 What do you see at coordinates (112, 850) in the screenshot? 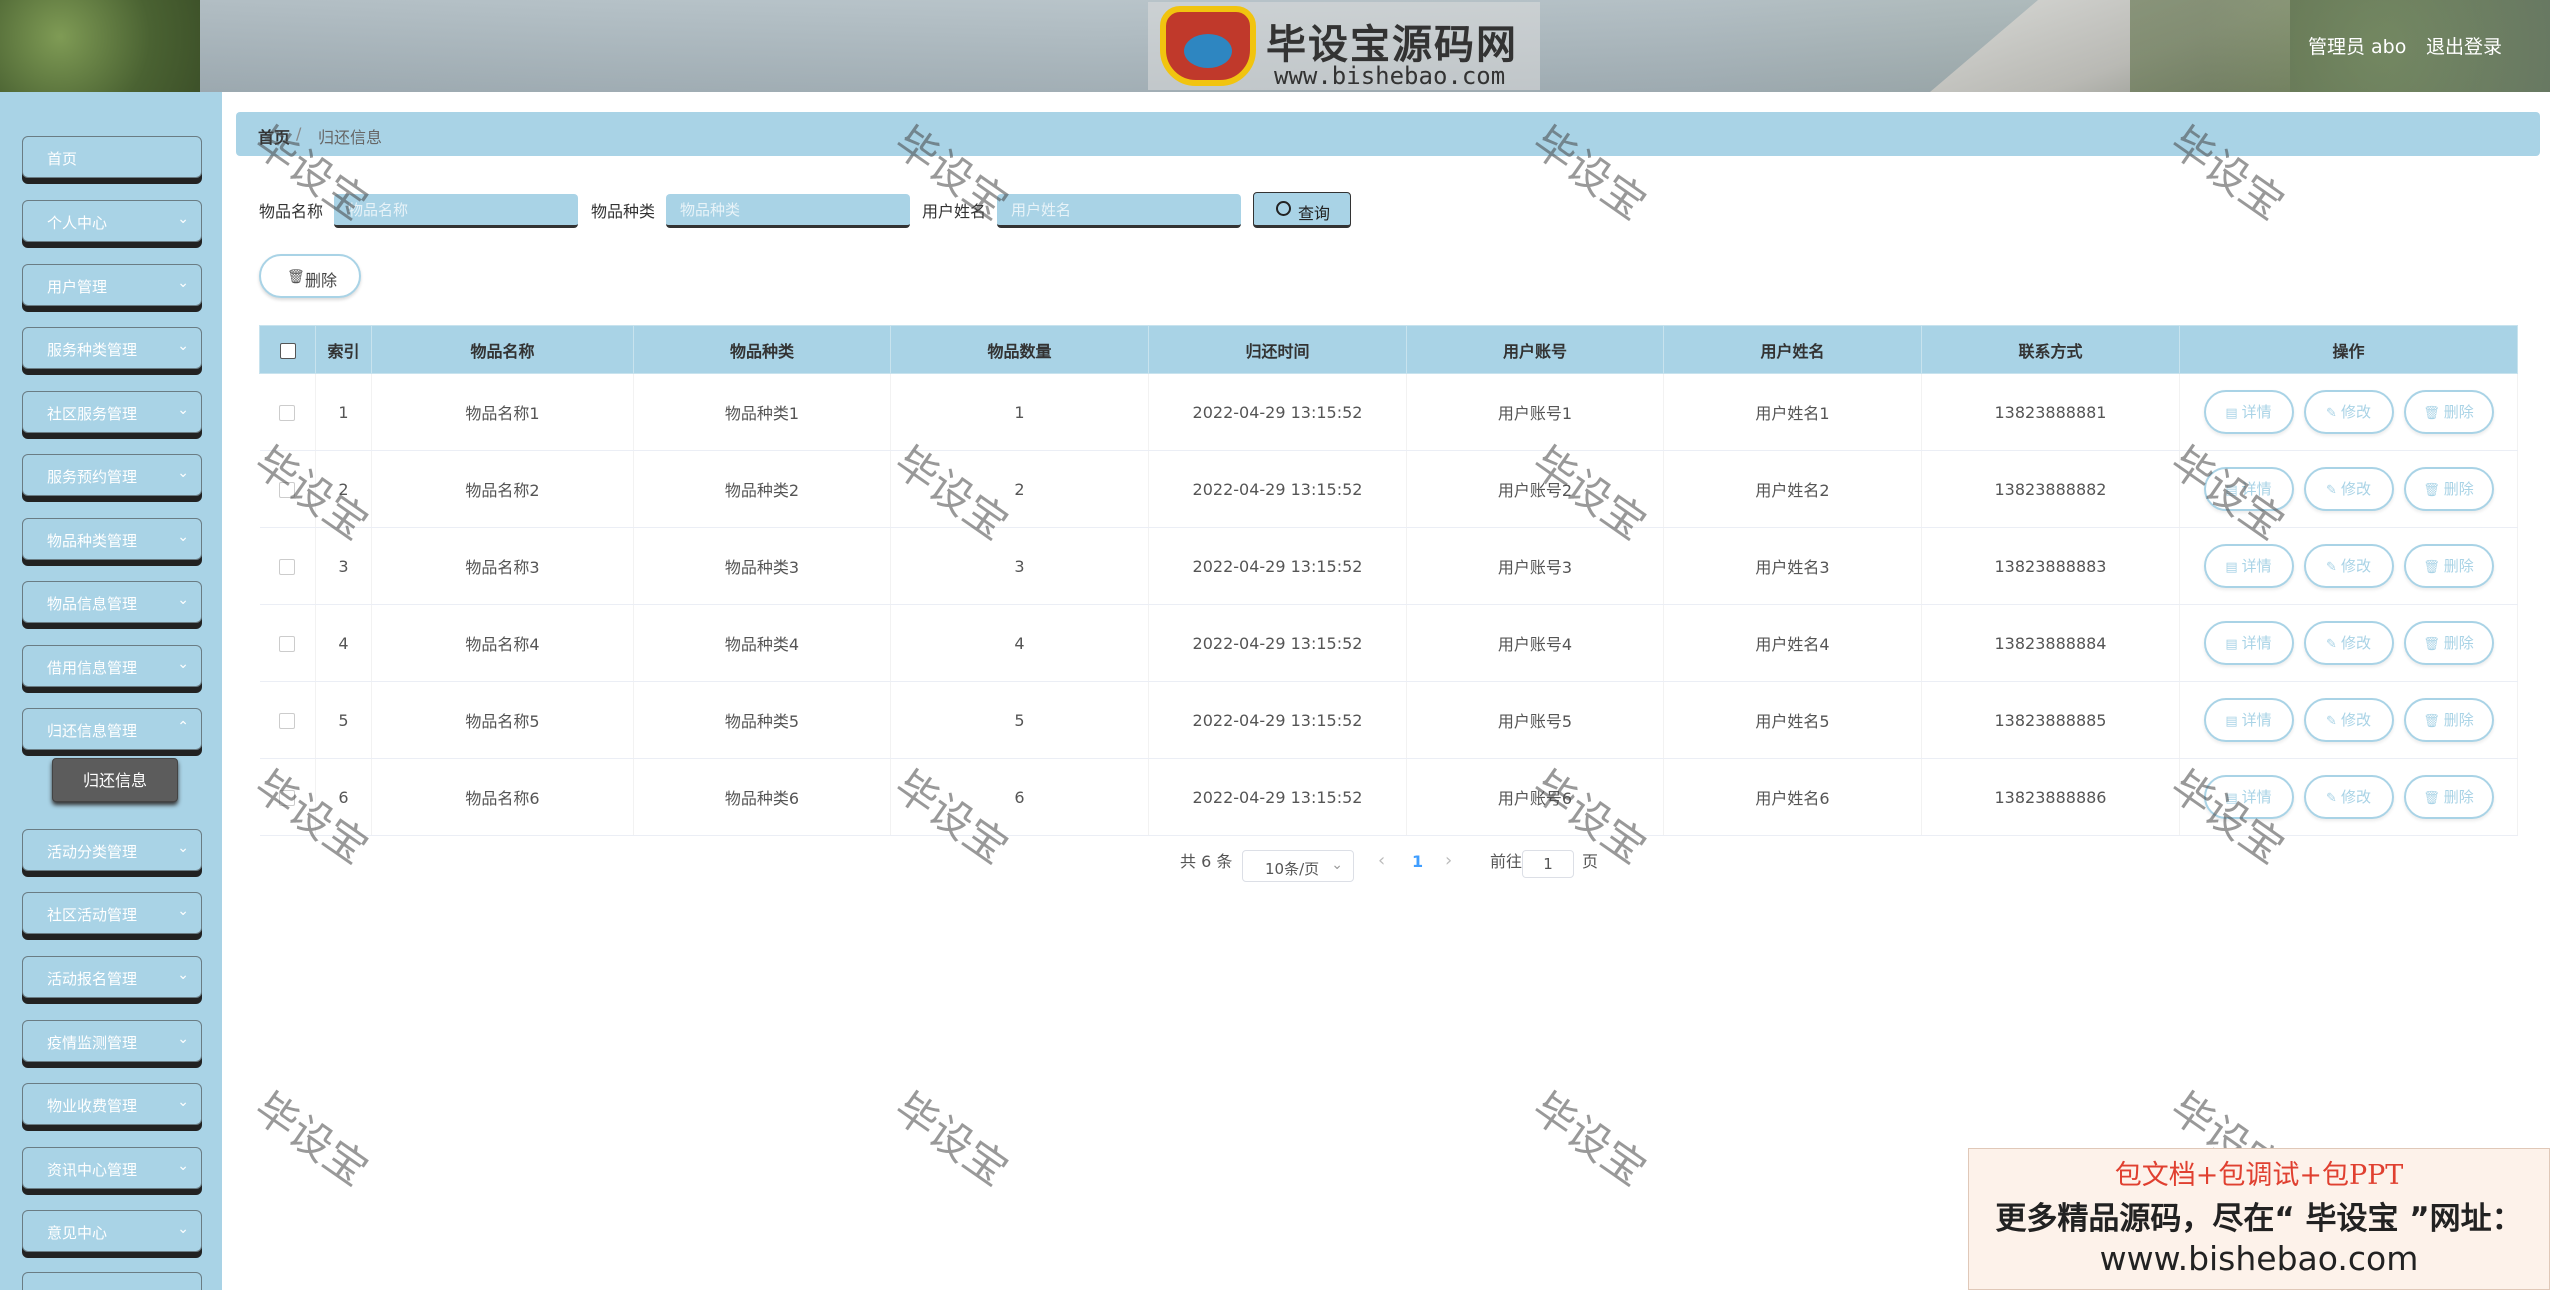
I see `sidebar-item-activity-category: 活动分类管理 ⌄` at bounding box center [112, 850].